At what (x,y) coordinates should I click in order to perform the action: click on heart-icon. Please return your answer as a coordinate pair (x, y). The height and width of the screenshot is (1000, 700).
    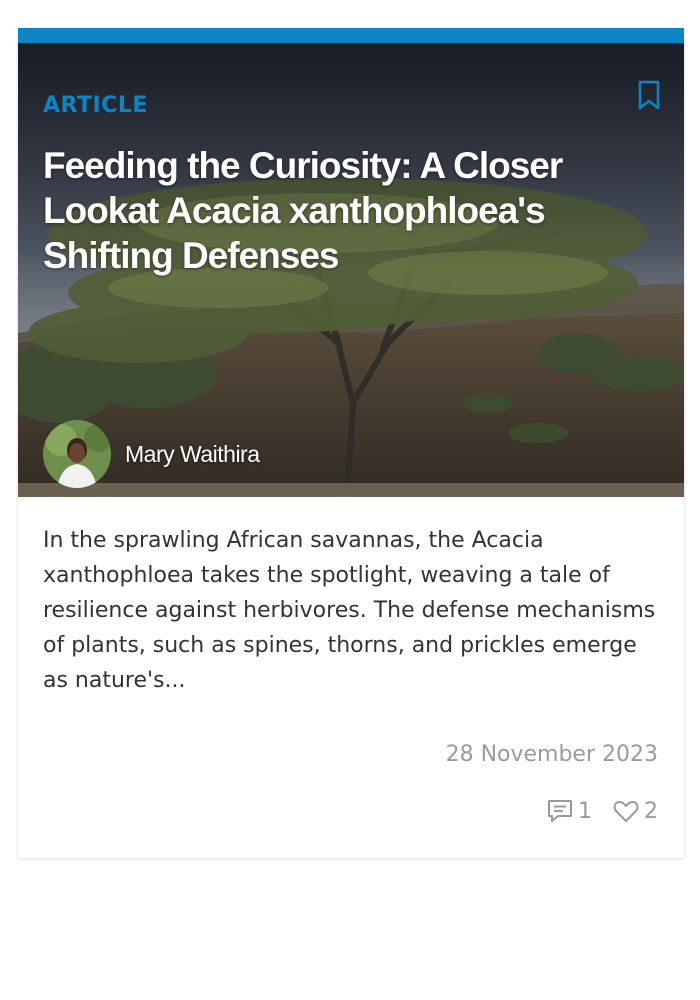
    Looking at the image, I should click on (626, 811).